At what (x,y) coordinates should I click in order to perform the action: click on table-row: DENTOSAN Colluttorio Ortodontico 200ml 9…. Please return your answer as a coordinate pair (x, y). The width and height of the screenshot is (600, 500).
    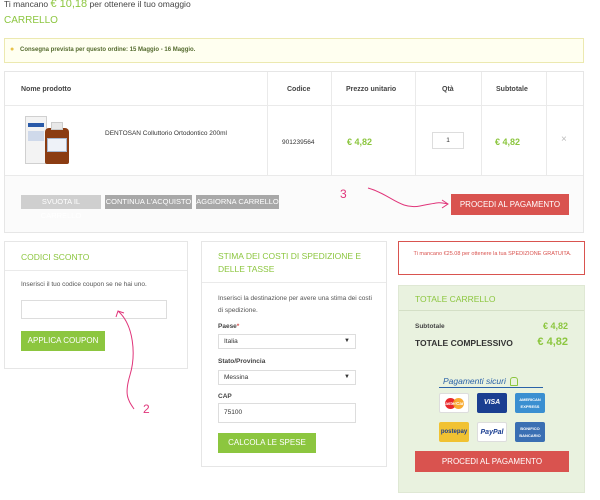
    Looking at the image, I should click on (294, 140).